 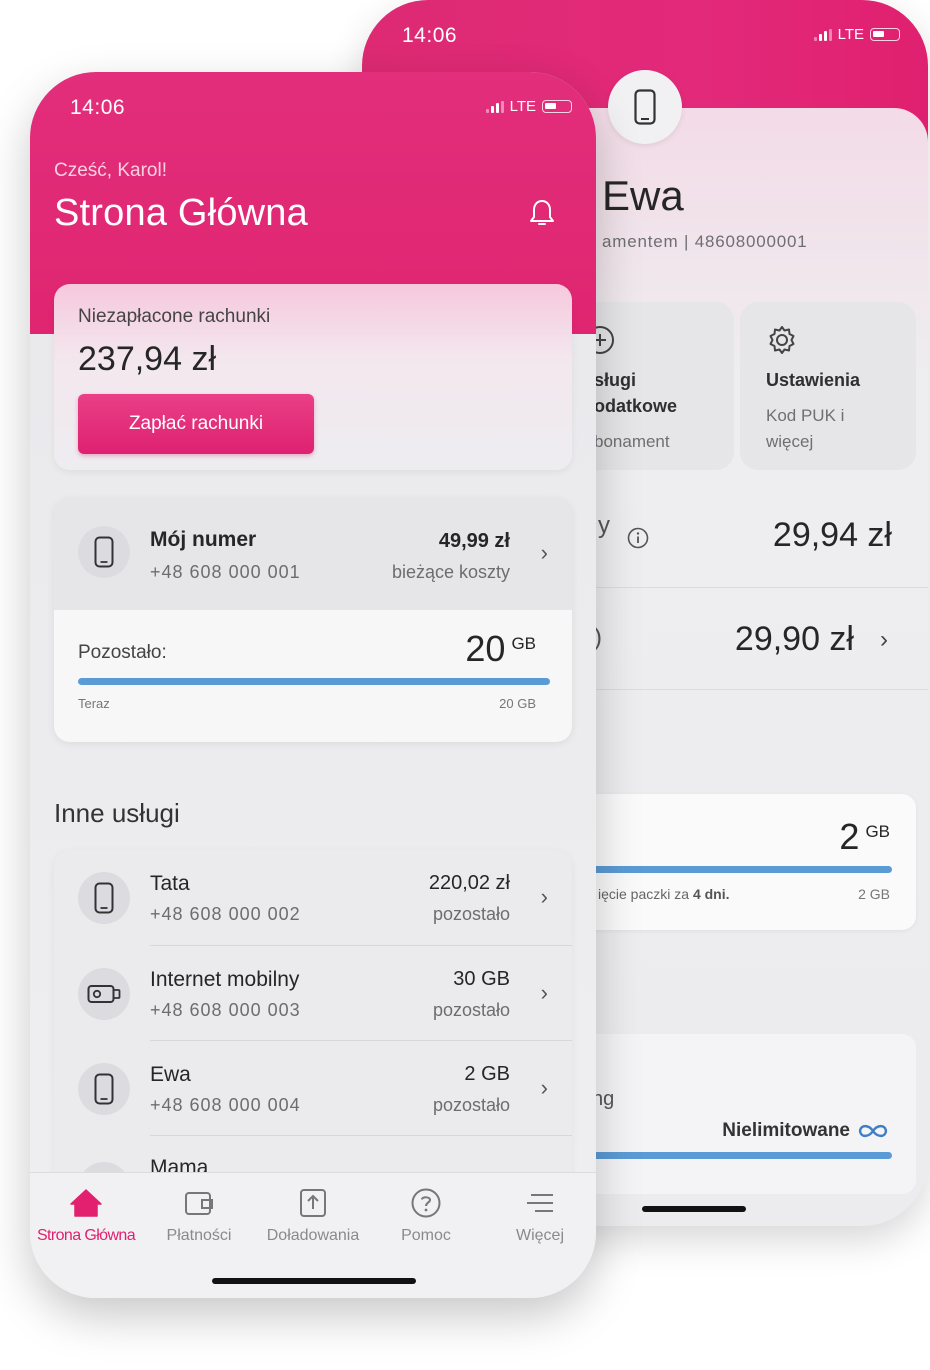 What do you see at coordinates (430, 35) in the screenshot?
I see `back-status-time: 14:06` at bounding box center [430, 35].